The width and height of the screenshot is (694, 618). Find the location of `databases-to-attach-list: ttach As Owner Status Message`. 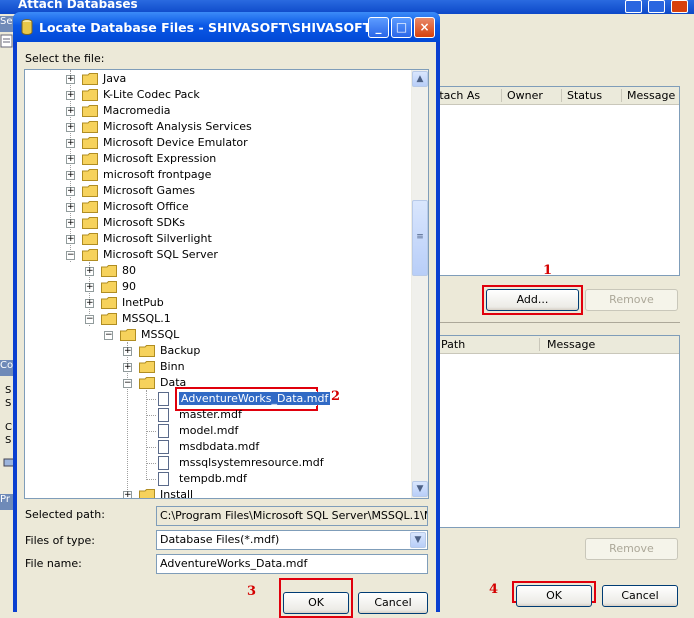

databases-to-attach-list: ttach As Owner Status Message is located at coordinates (555, 181).